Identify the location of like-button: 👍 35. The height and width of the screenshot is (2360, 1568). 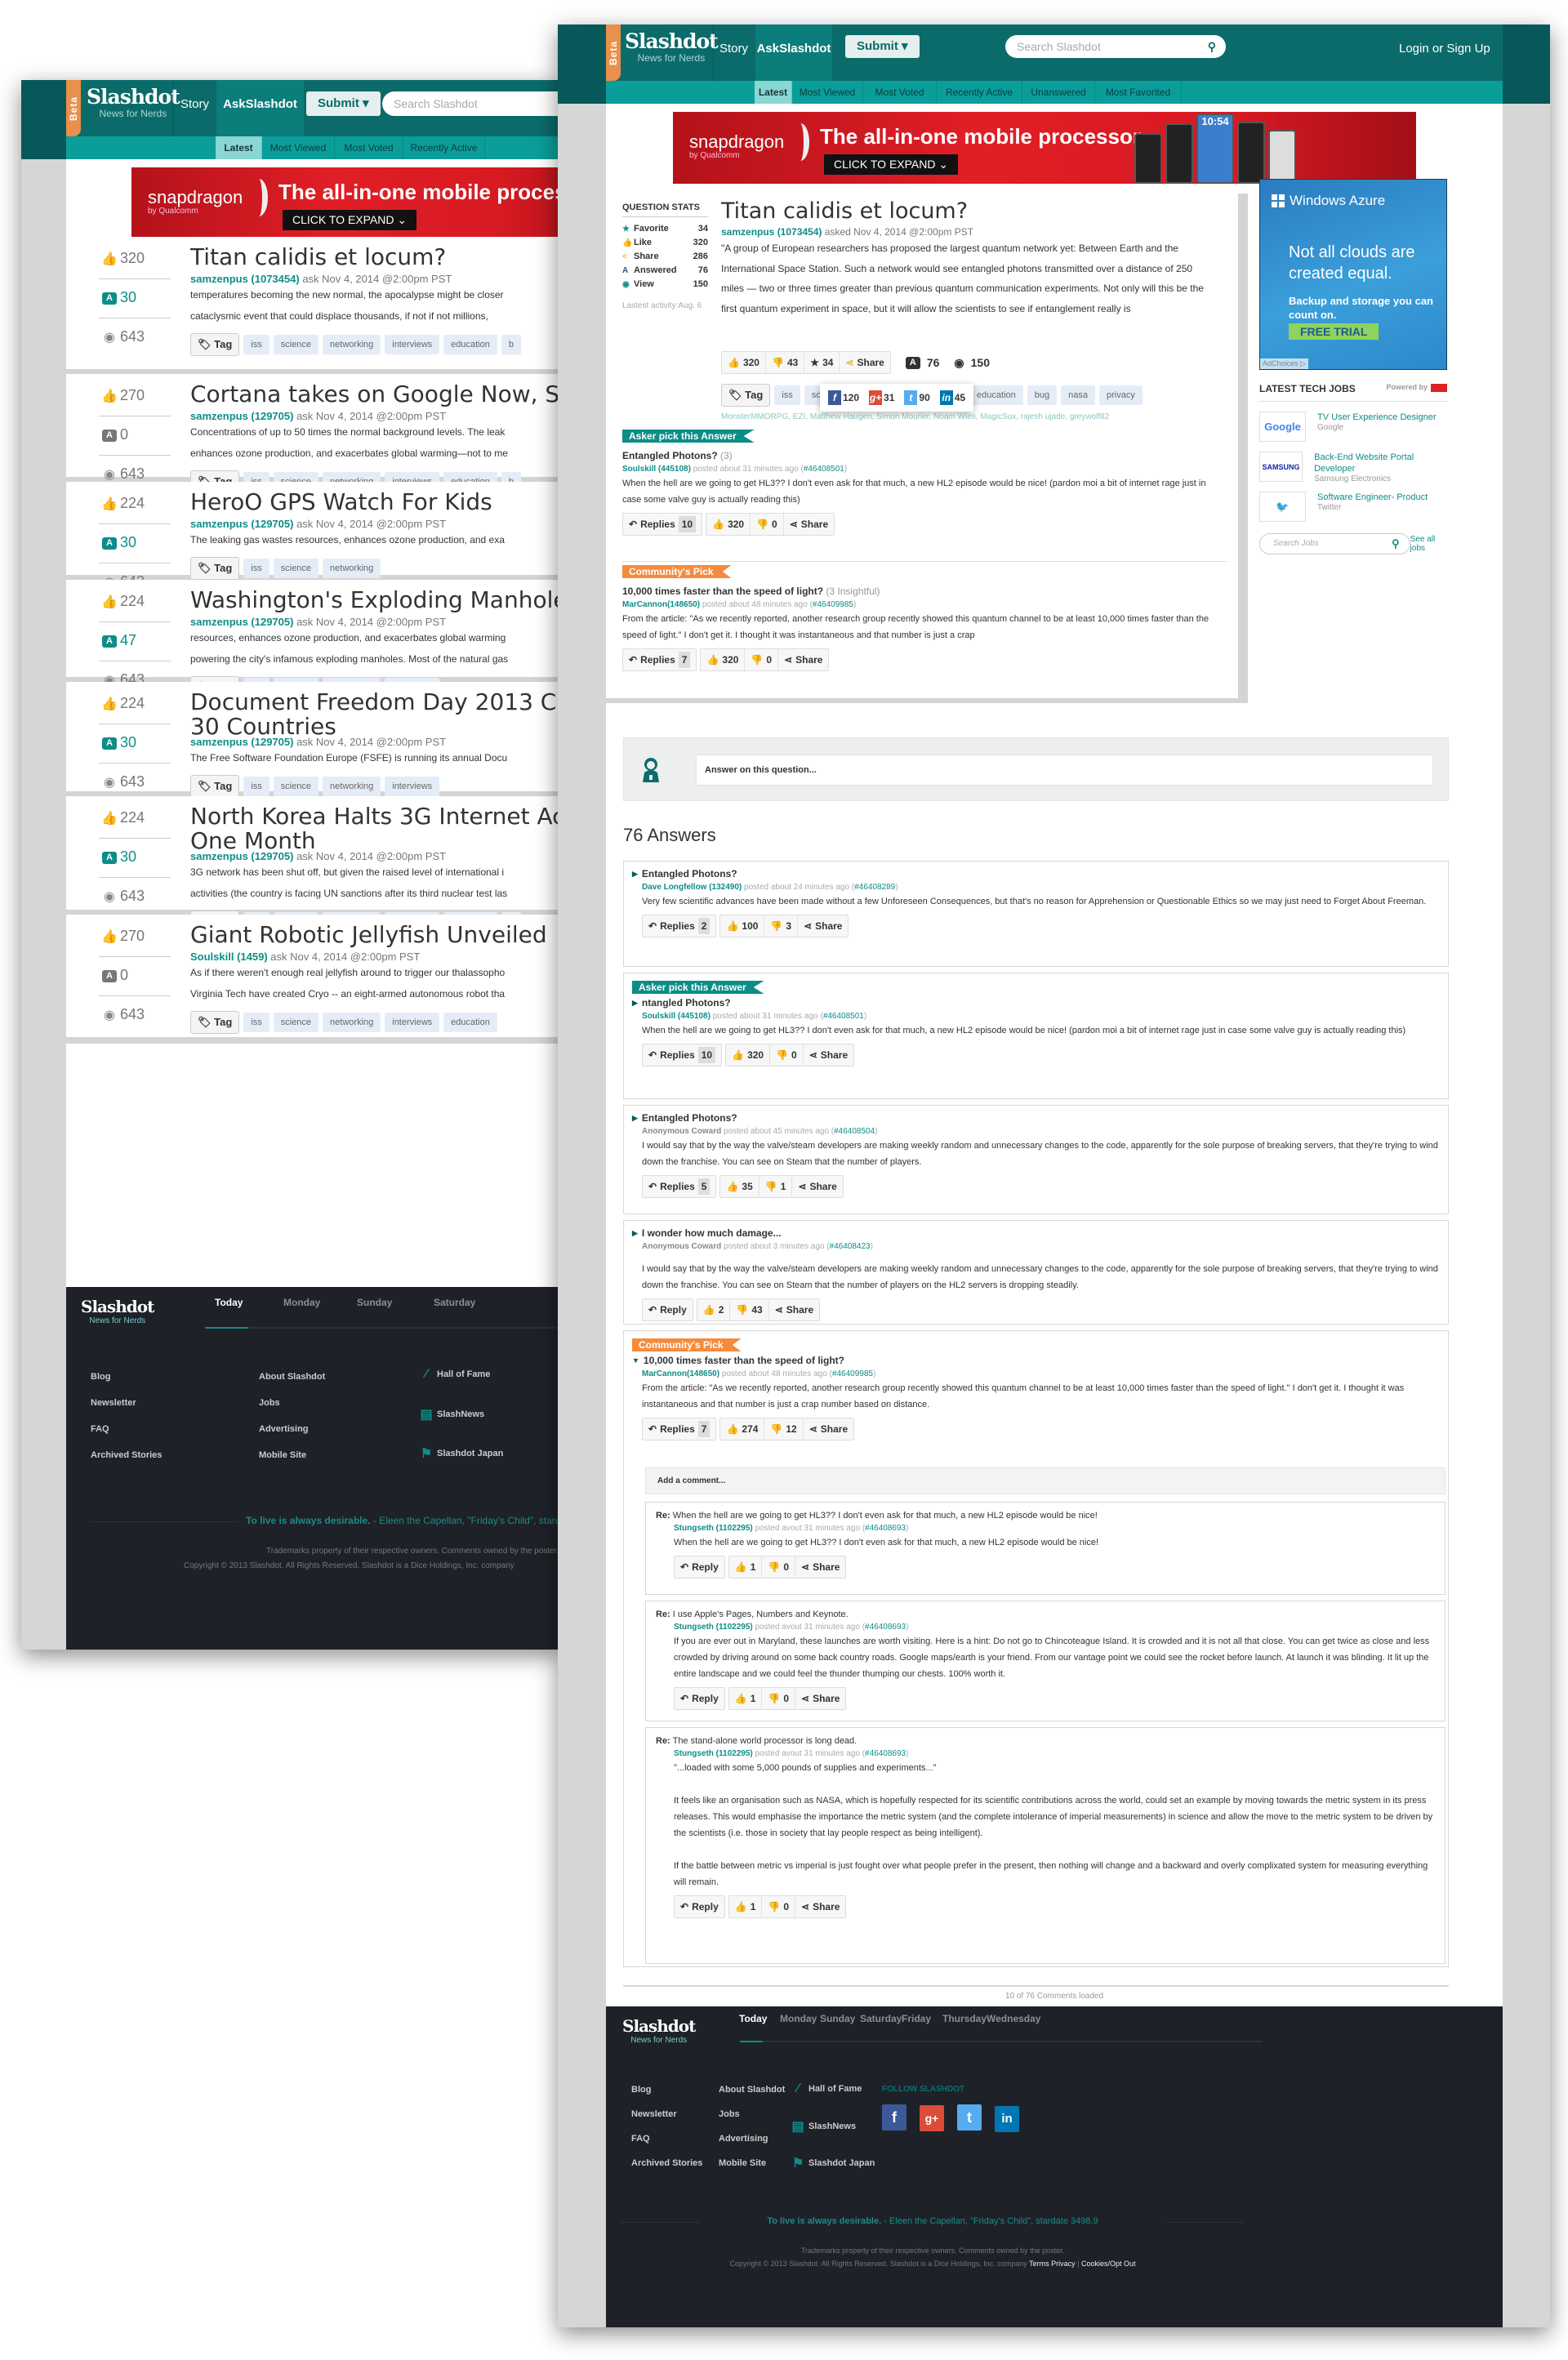
(740, 1186).